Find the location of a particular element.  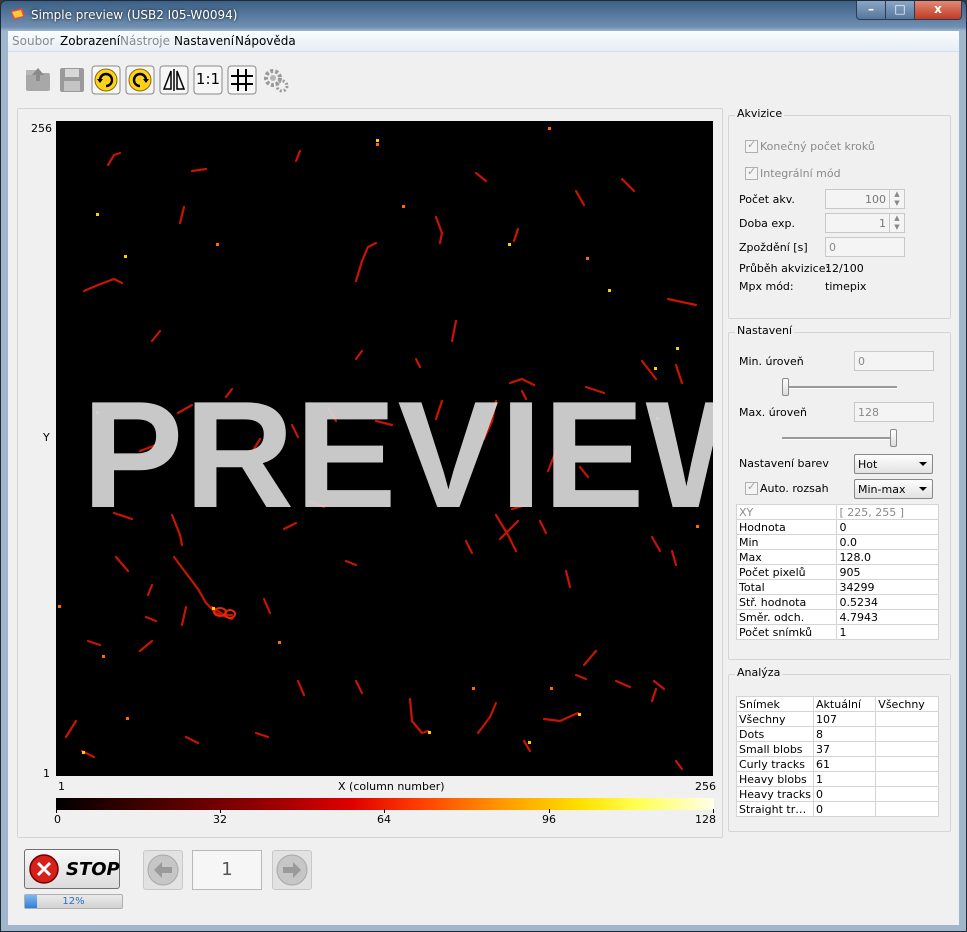

doba-exp-label: Doba exp. is located at coordinates (767, 223).